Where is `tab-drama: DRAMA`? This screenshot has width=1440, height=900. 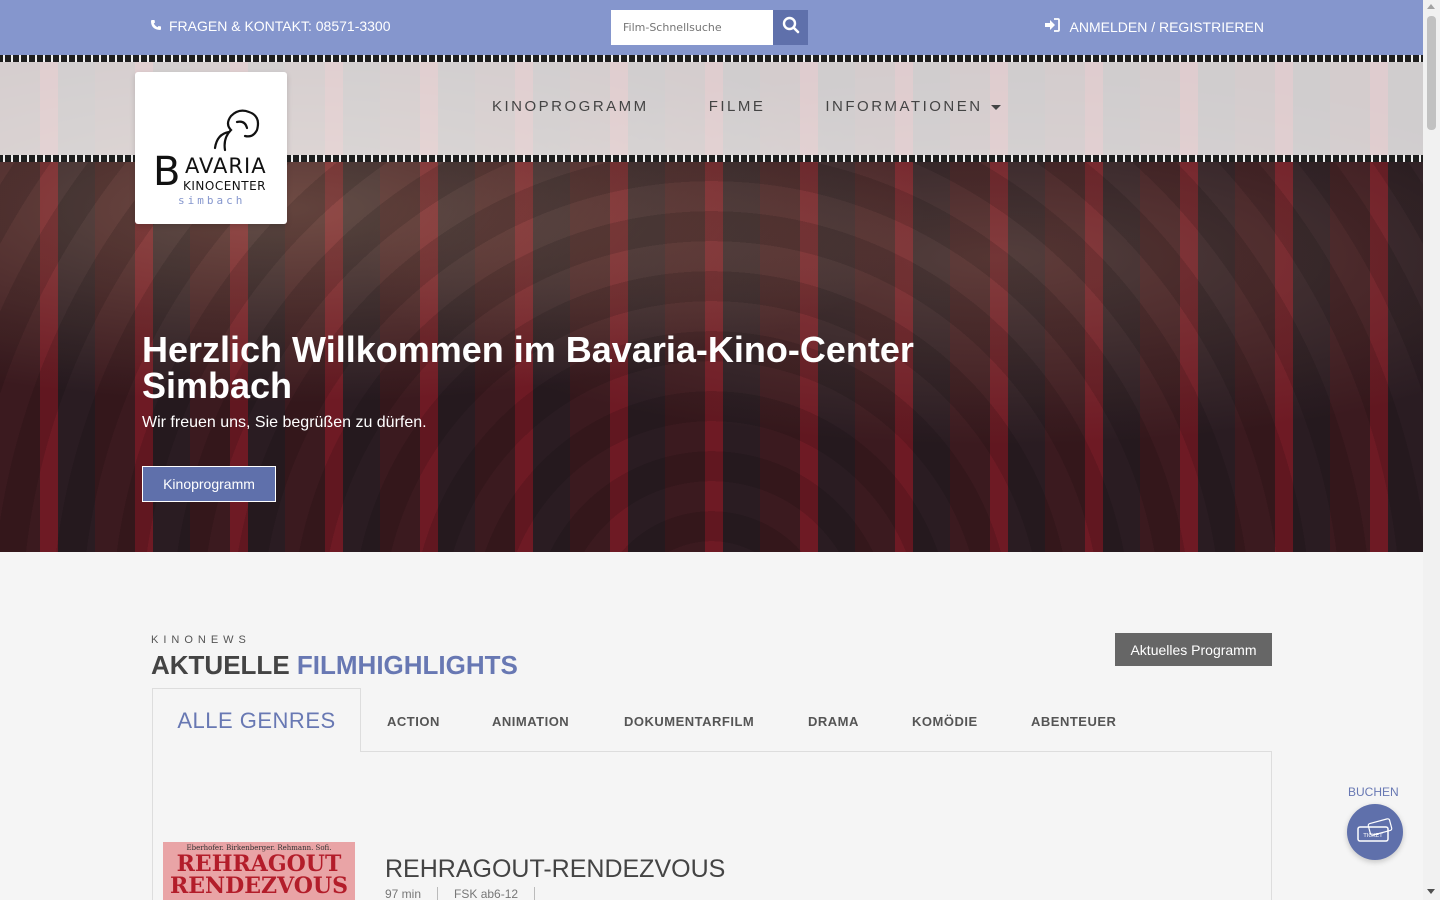 tab-drama: DRAMA is located at coordinates (833, 721).